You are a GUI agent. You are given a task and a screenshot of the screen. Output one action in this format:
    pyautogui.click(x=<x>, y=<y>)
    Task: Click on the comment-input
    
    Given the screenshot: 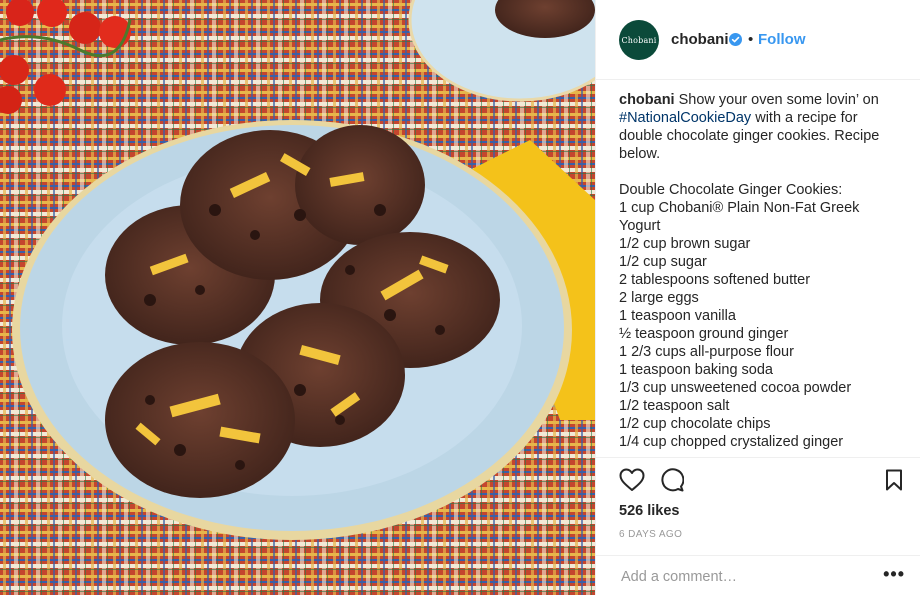 What is the action you would take?
    pyautogui.click(x=741, y=577)
    